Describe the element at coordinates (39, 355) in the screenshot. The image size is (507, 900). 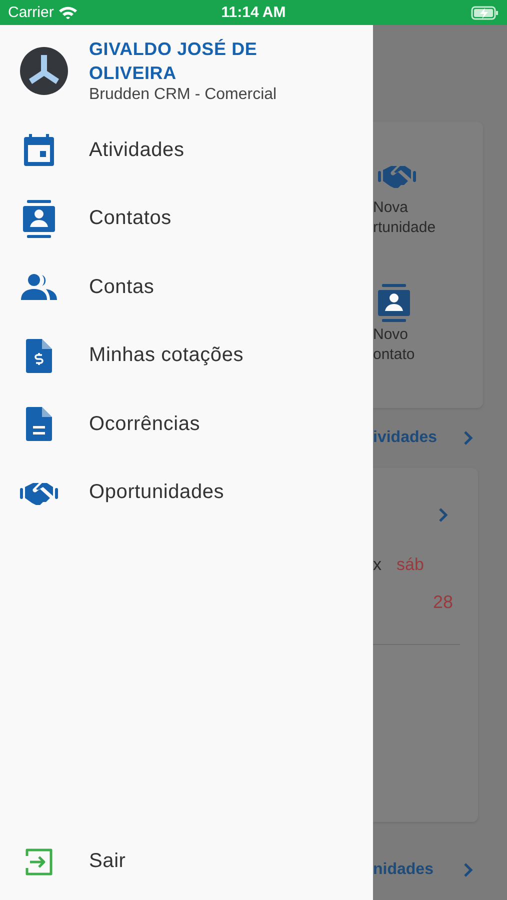
I see `invoice-icon` at that location.